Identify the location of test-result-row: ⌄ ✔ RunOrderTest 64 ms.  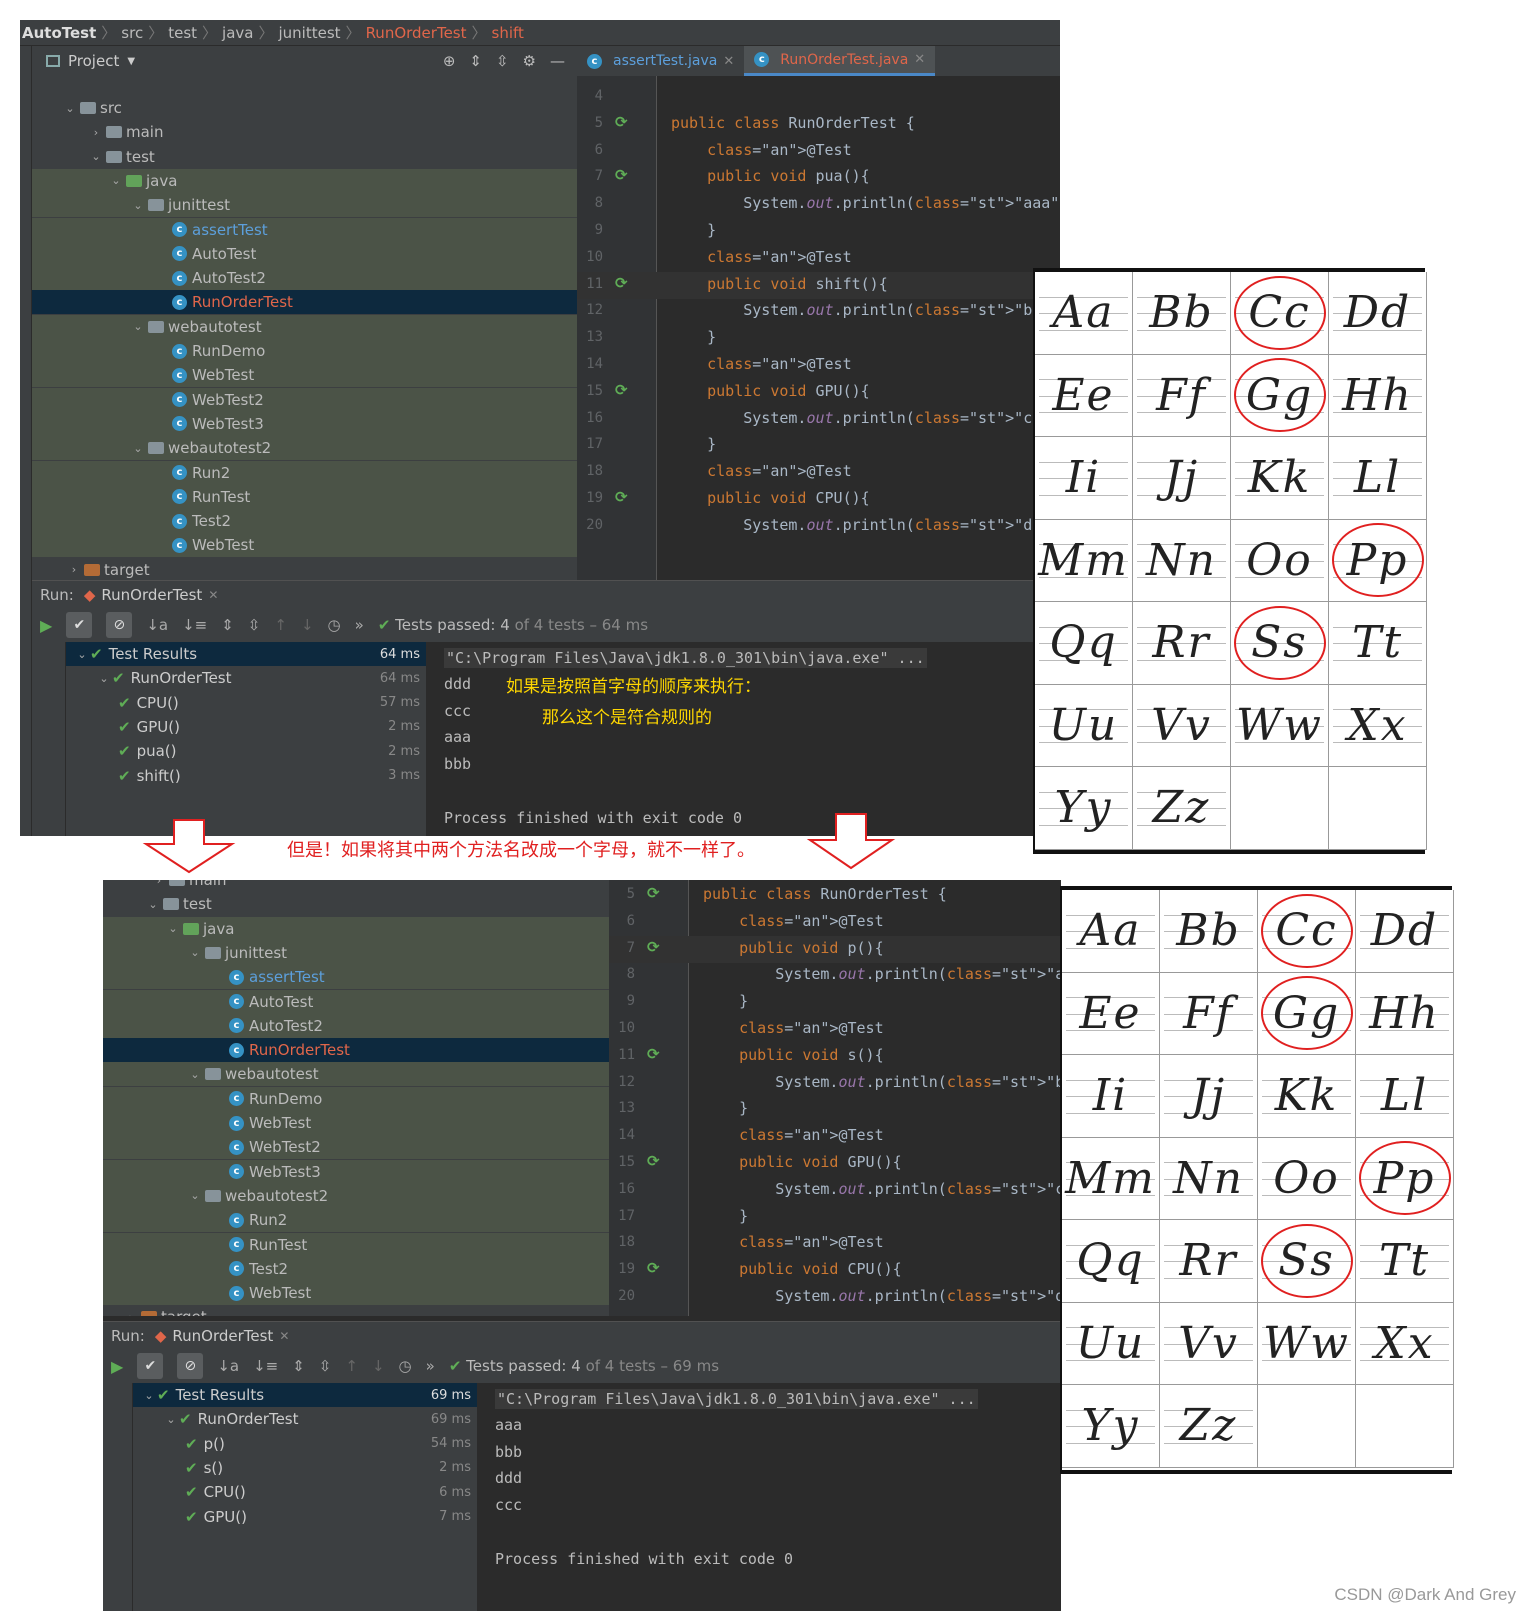
(246, 678).